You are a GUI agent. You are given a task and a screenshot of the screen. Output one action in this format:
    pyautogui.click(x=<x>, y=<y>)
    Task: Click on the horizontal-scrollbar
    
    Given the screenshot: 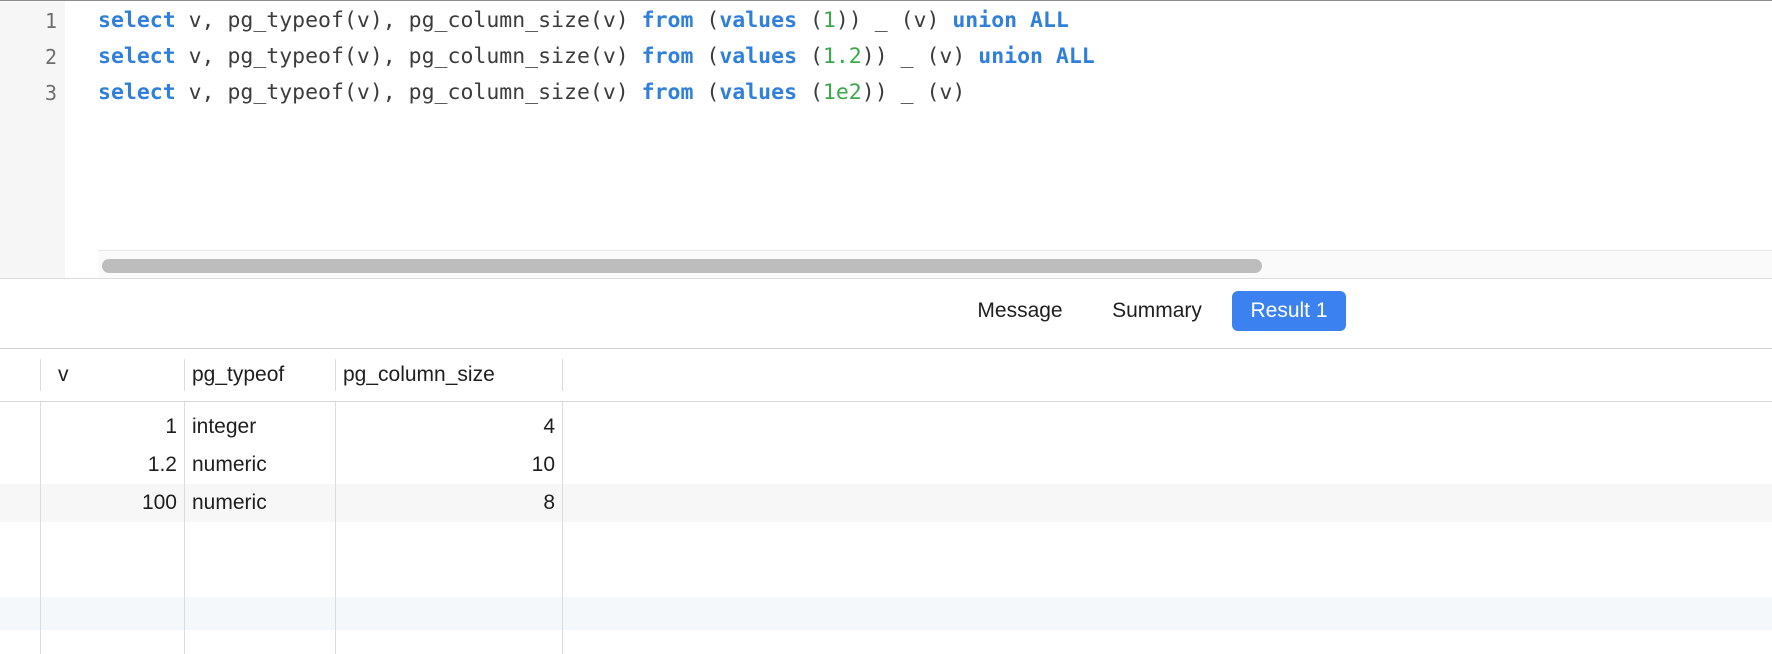 What is the action you would take?
    pyautogui.click(x=935, y=264)
    